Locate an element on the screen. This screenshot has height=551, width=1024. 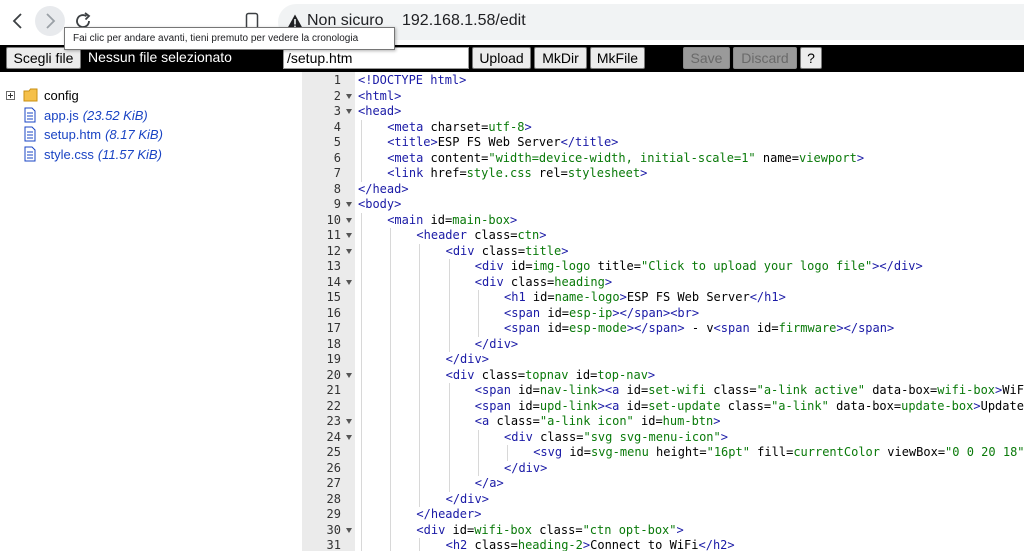
code-line: <h1 id=name-logo>ESP FS Web Server</h1> is located at coordinates (645, 298).